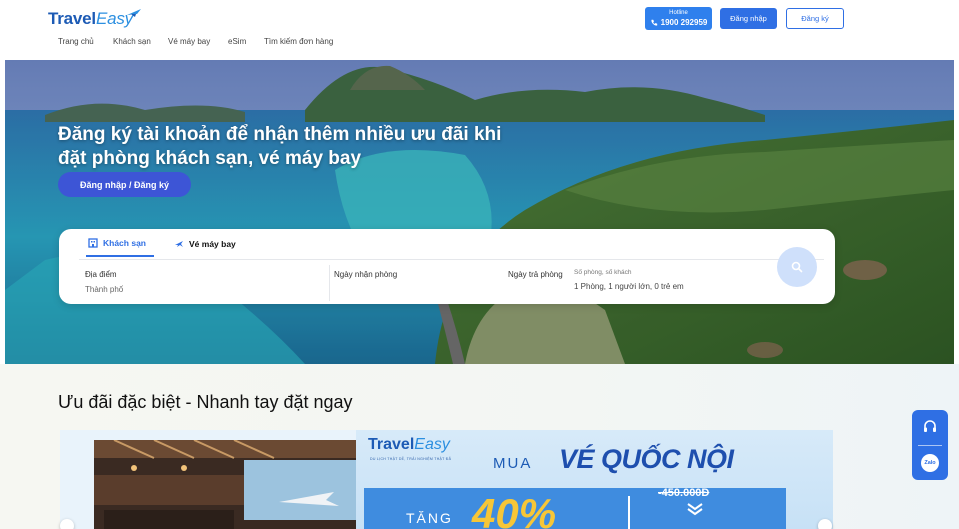  What do you see at coordinates (629, 512) in the screenshot?
I see `banner-divider` at bounding box center [629, 512].